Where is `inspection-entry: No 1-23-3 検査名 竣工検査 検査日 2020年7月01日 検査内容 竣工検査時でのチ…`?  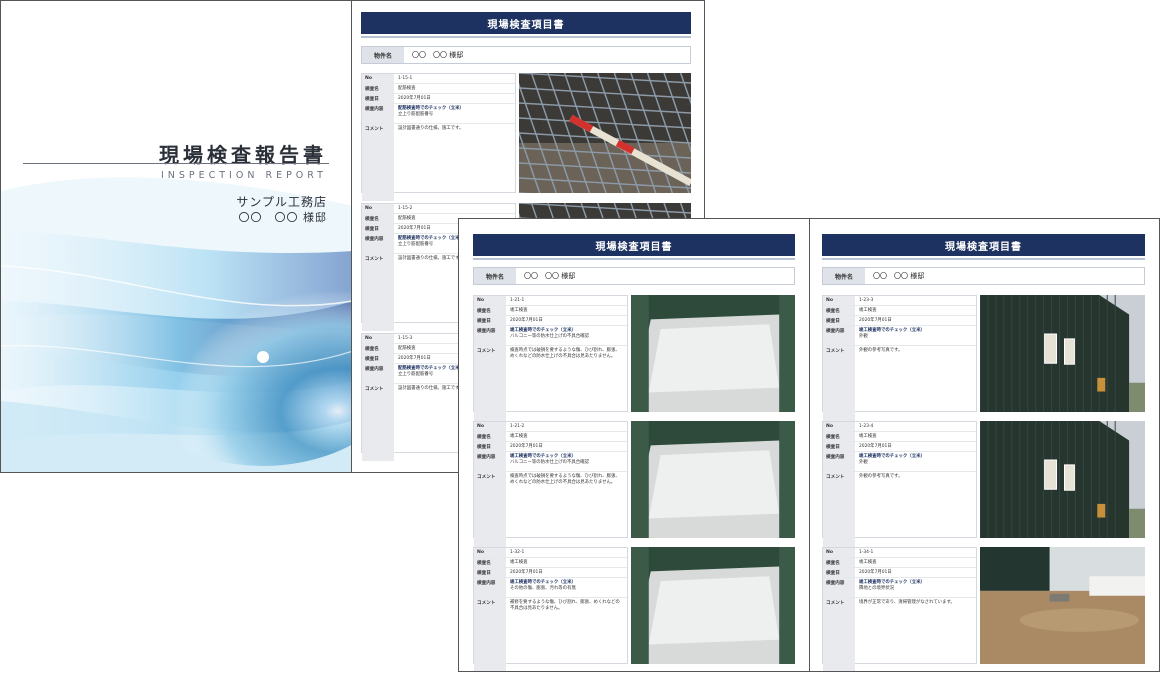 inspection-entry: No 1-23-3 検査名 竣工検査 検査日 2020年7月01日 検査内容 竣工検査時でのチ… is located at coordinates (983, 359).